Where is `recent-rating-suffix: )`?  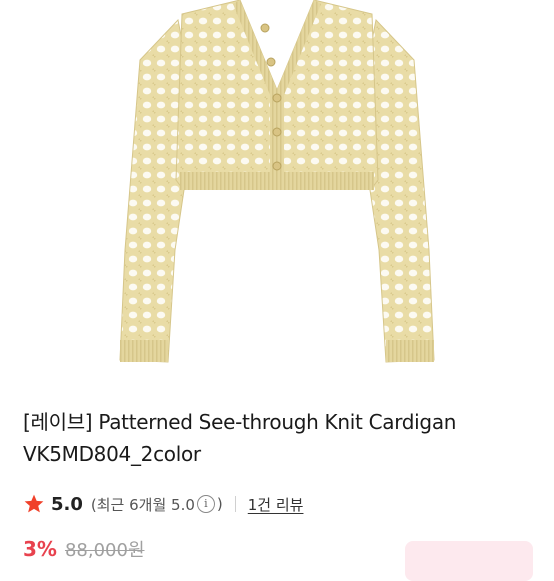
recent-rating-suffix: ) is located at coordinates (219, 504).